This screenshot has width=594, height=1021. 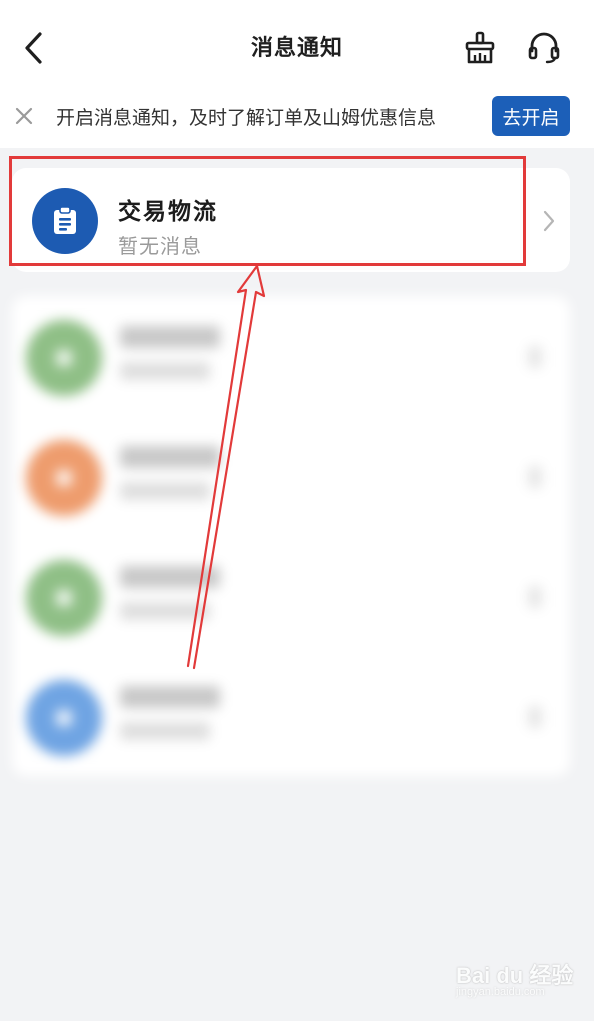 I want to click on headset-icon, so click(x=544, y=48).